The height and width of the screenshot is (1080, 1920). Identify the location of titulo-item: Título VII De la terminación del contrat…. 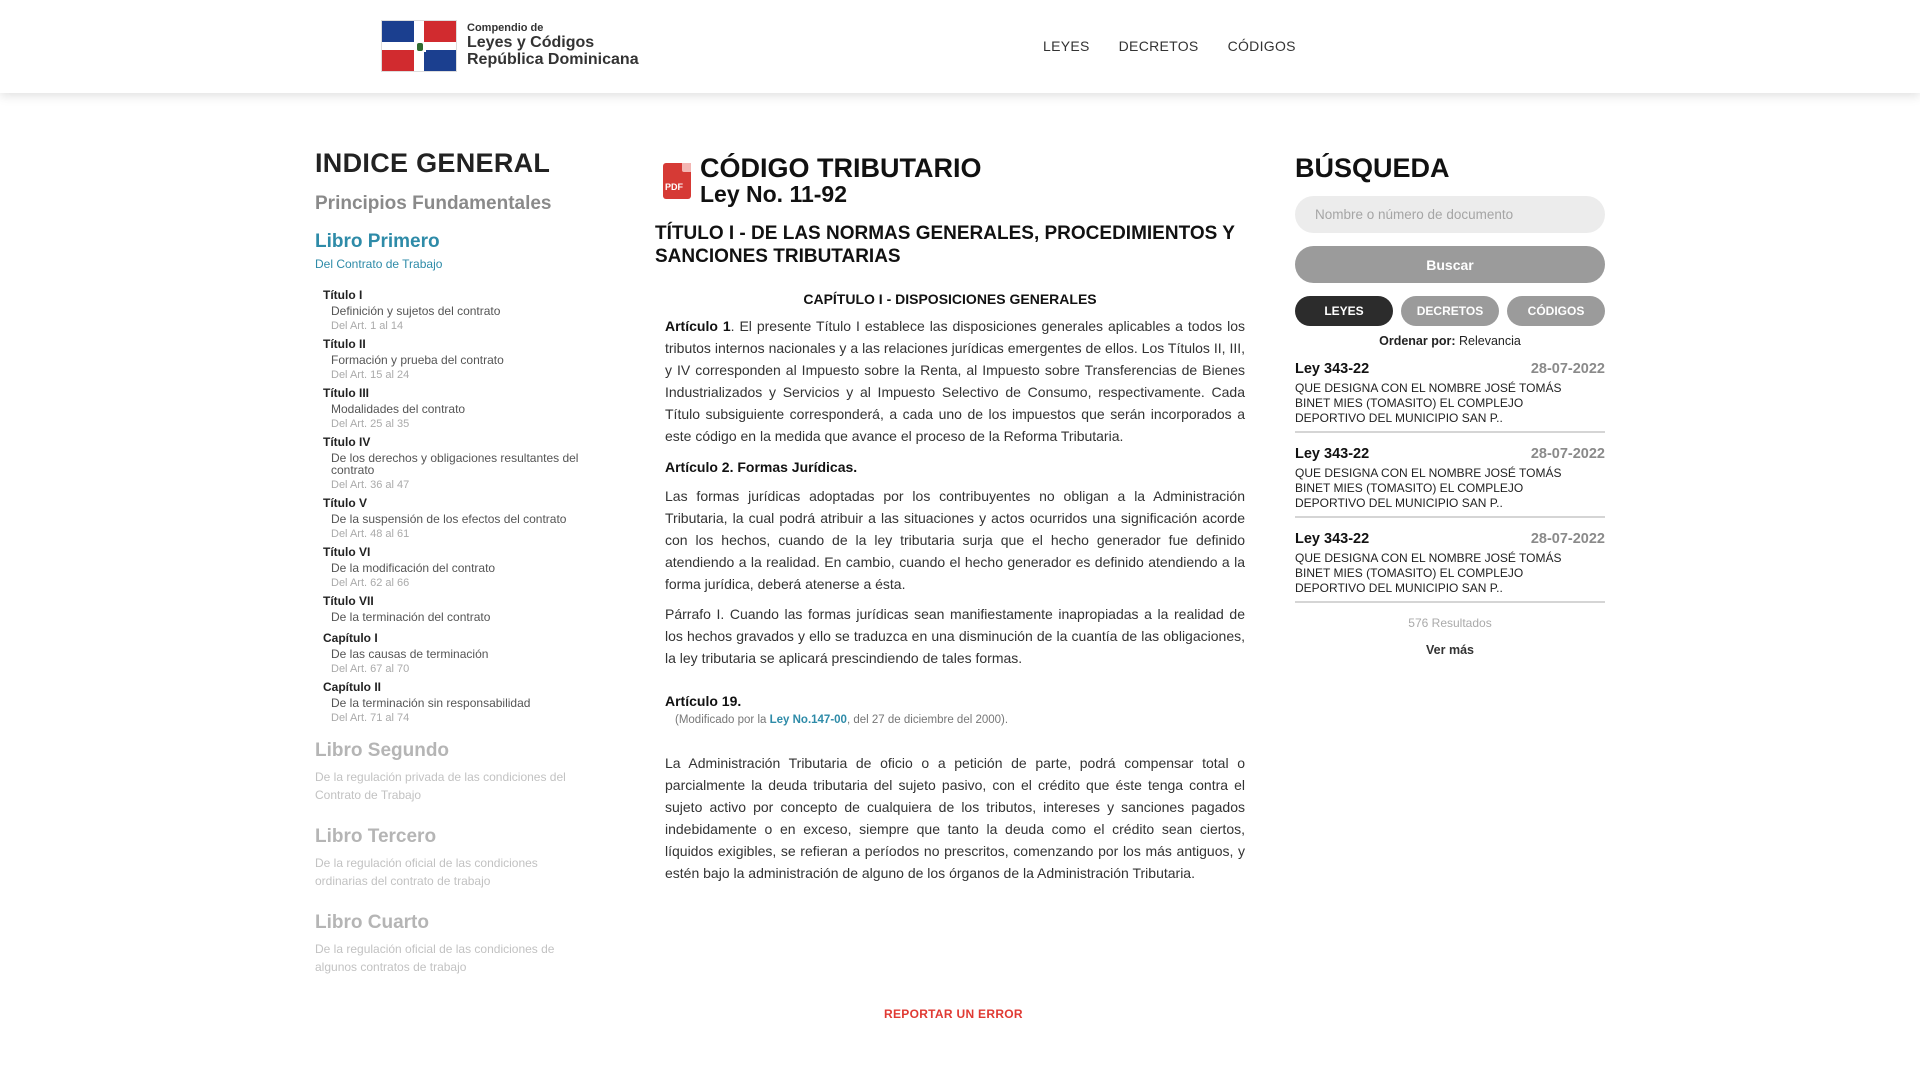
(469, 608).